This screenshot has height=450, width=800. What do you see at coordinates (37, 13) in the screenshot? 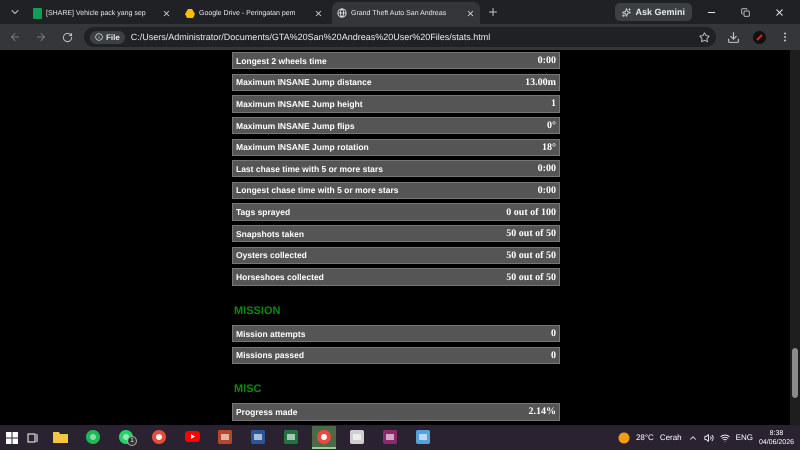
I see `sheet-icon` at bounding box center [37, 13].